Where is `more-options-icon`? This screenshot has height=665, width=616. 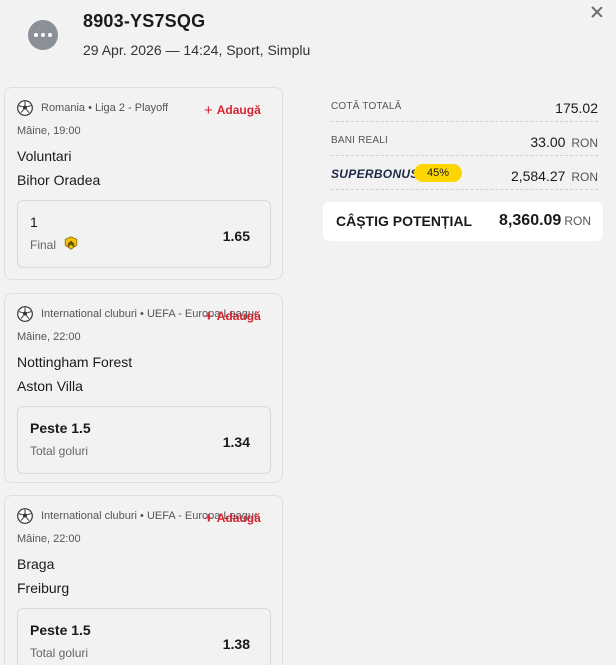
more-options-icon is located at coordinates (43, 35).